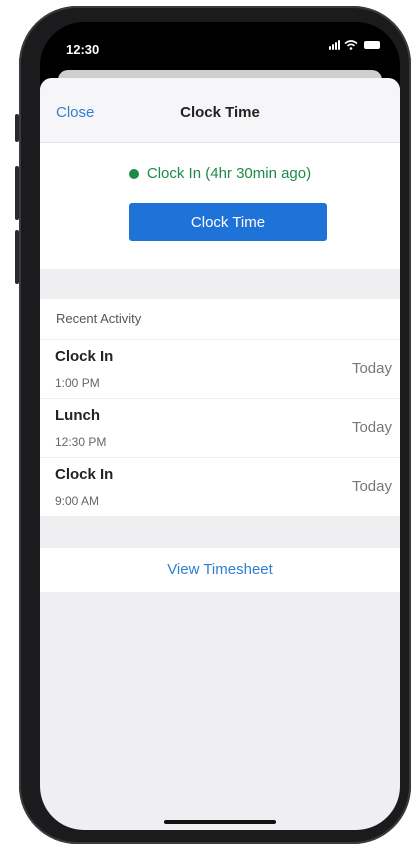 The height and width of the screenshot is (846, 415). I want to click on signal-icon, so click(334, 45).